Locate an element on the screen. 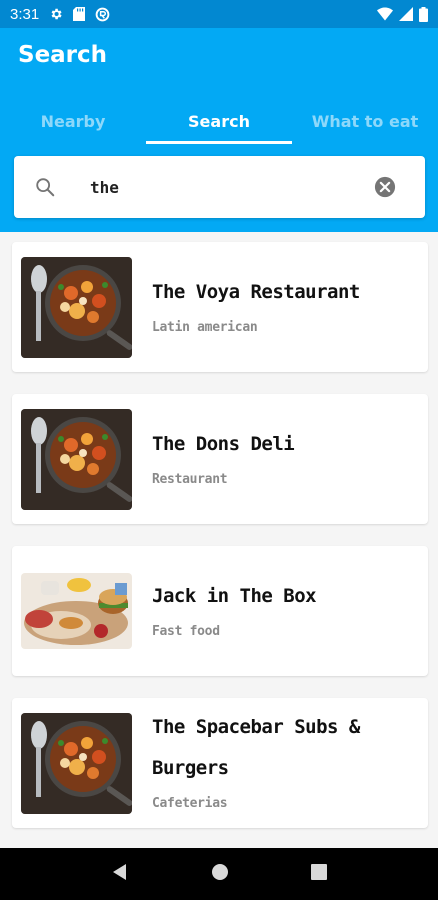 This screenshot has width=438, height=900. tab-nearby: Nearby is located at coordinates (73, 121).